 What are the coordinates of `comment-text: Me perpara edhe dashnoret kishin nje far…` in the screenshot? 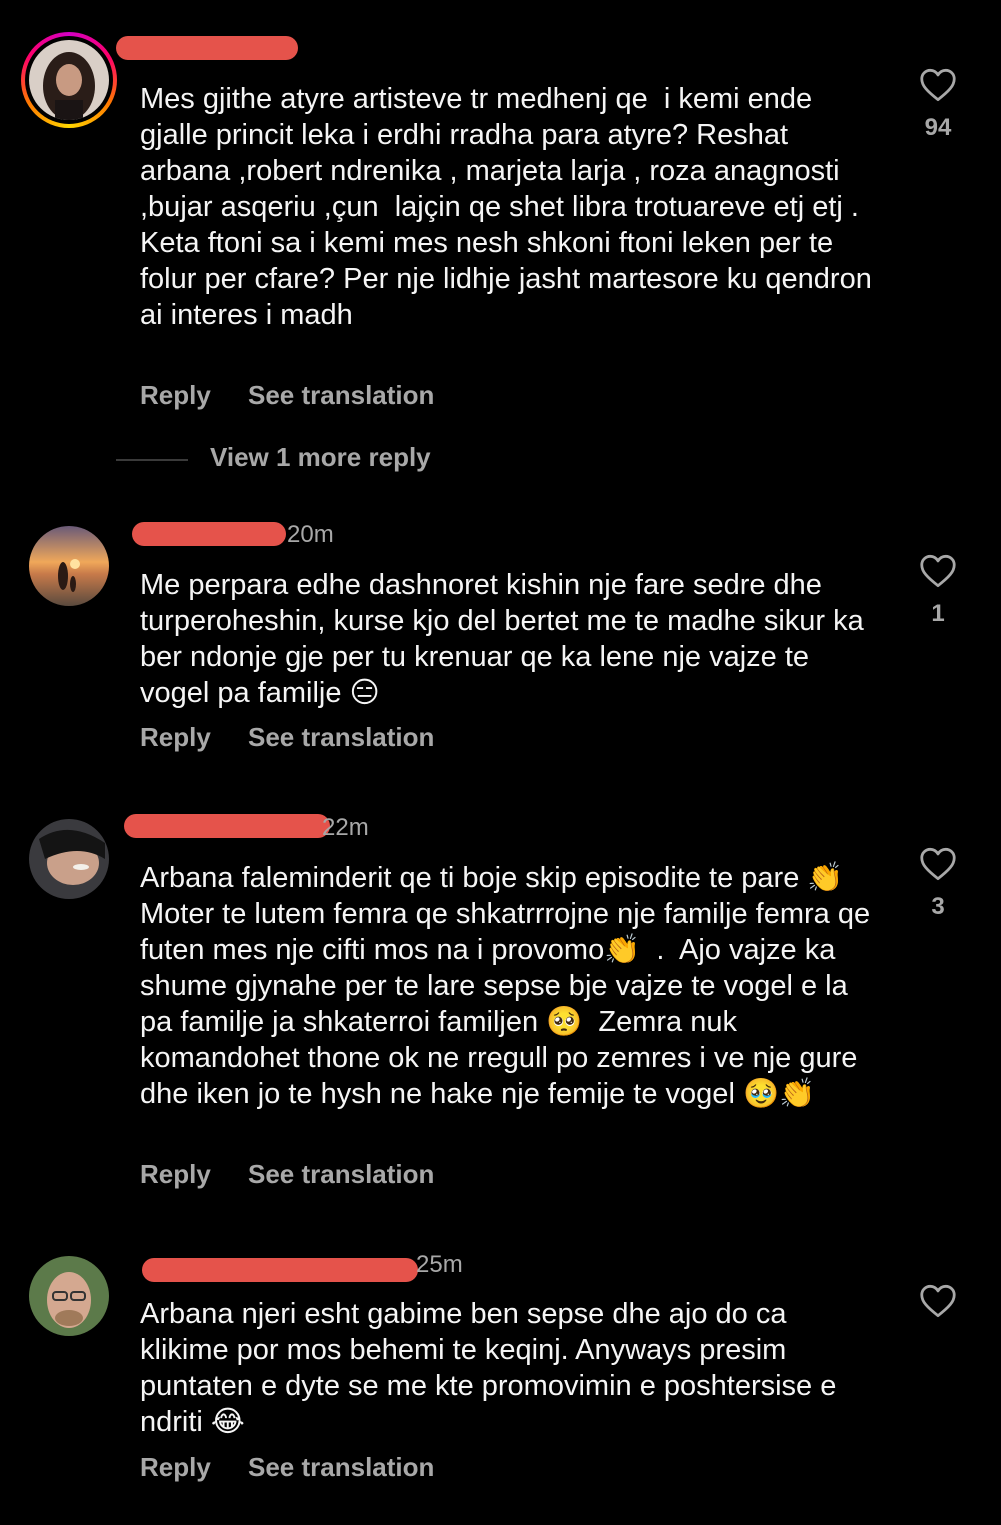 It's located at (506, 639).